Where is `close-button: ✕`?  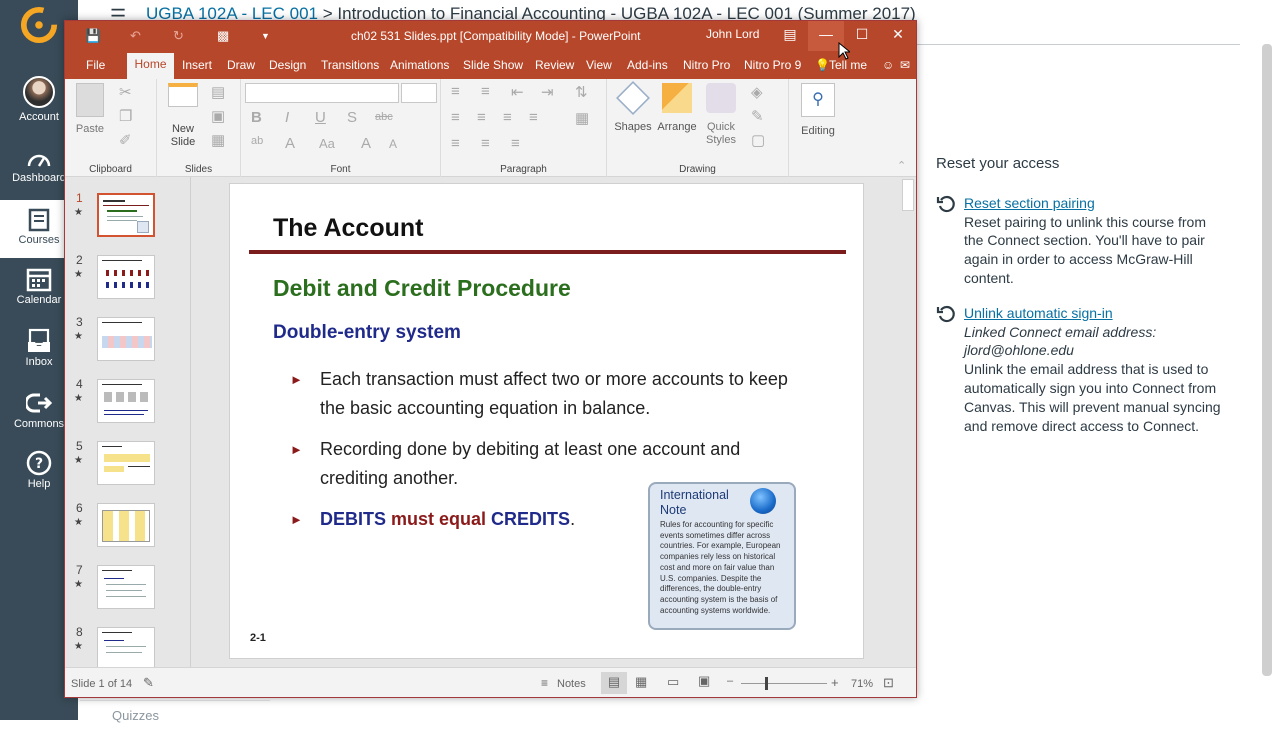 close-button: ✕ is located at coordinates (898, 36).